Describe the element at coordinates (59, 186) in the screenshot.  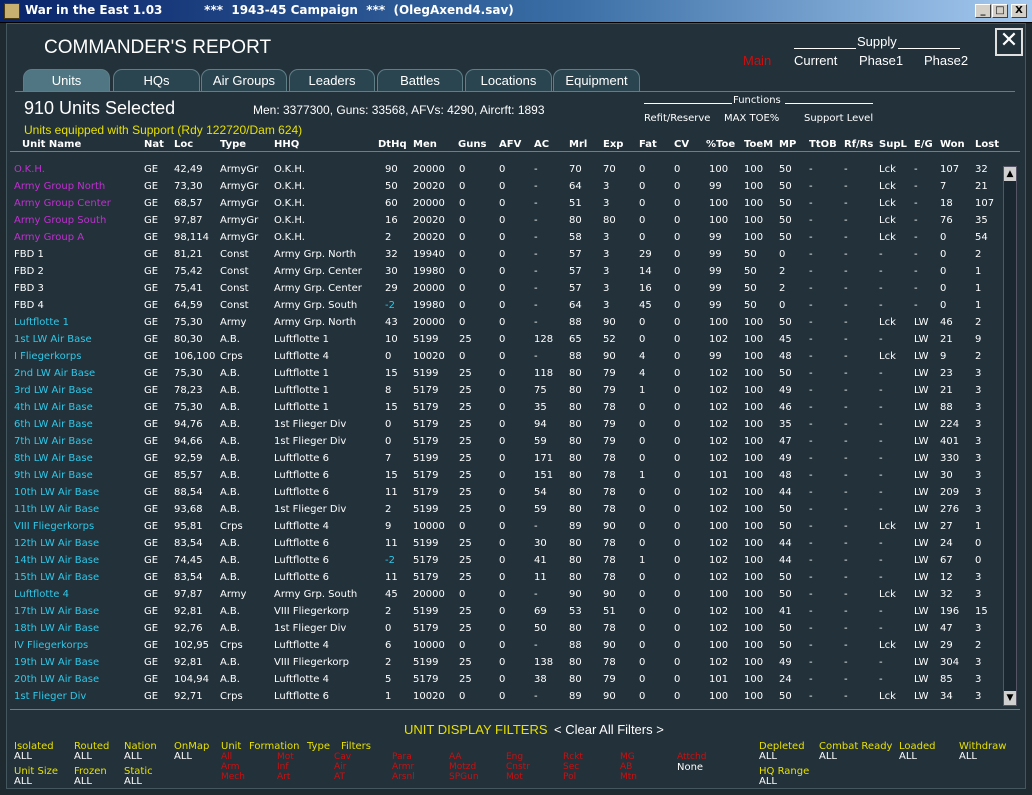
I see `unit-name-link: Army Group North` at that location.